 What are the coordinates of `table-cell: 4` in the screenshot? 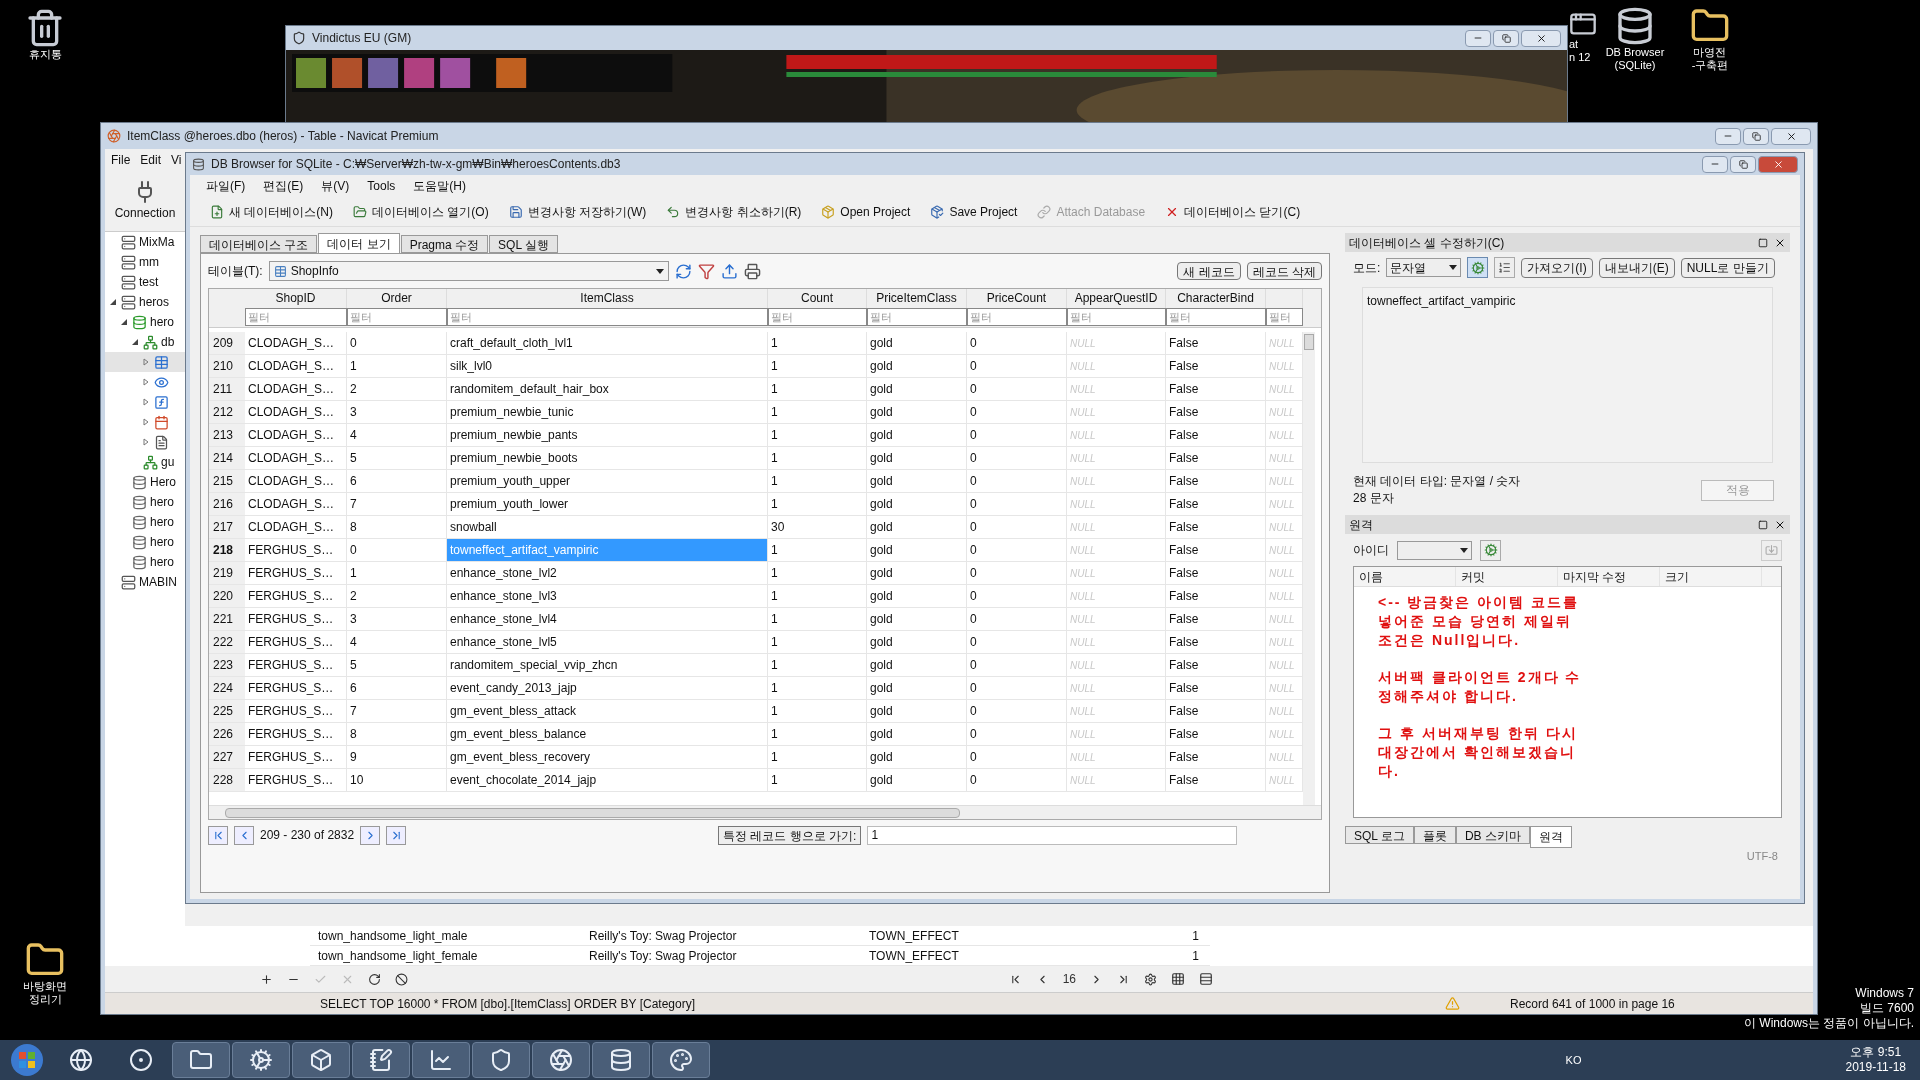 It's located at (397, 642).